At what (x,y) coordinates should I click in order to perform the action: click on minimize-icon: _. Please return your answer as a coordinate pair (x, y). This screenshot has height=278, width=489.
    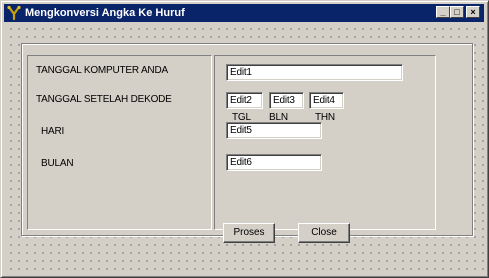
    Looking at the image, I should click on (443, 12).